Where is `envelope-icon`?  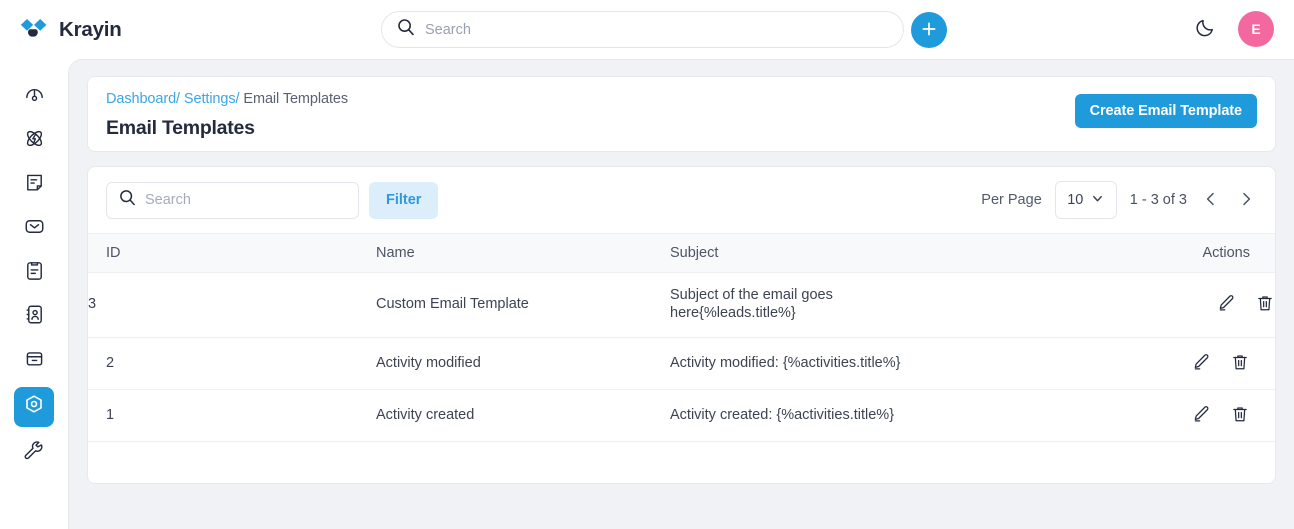
envelope-icon is located at coordinates (34, 229).